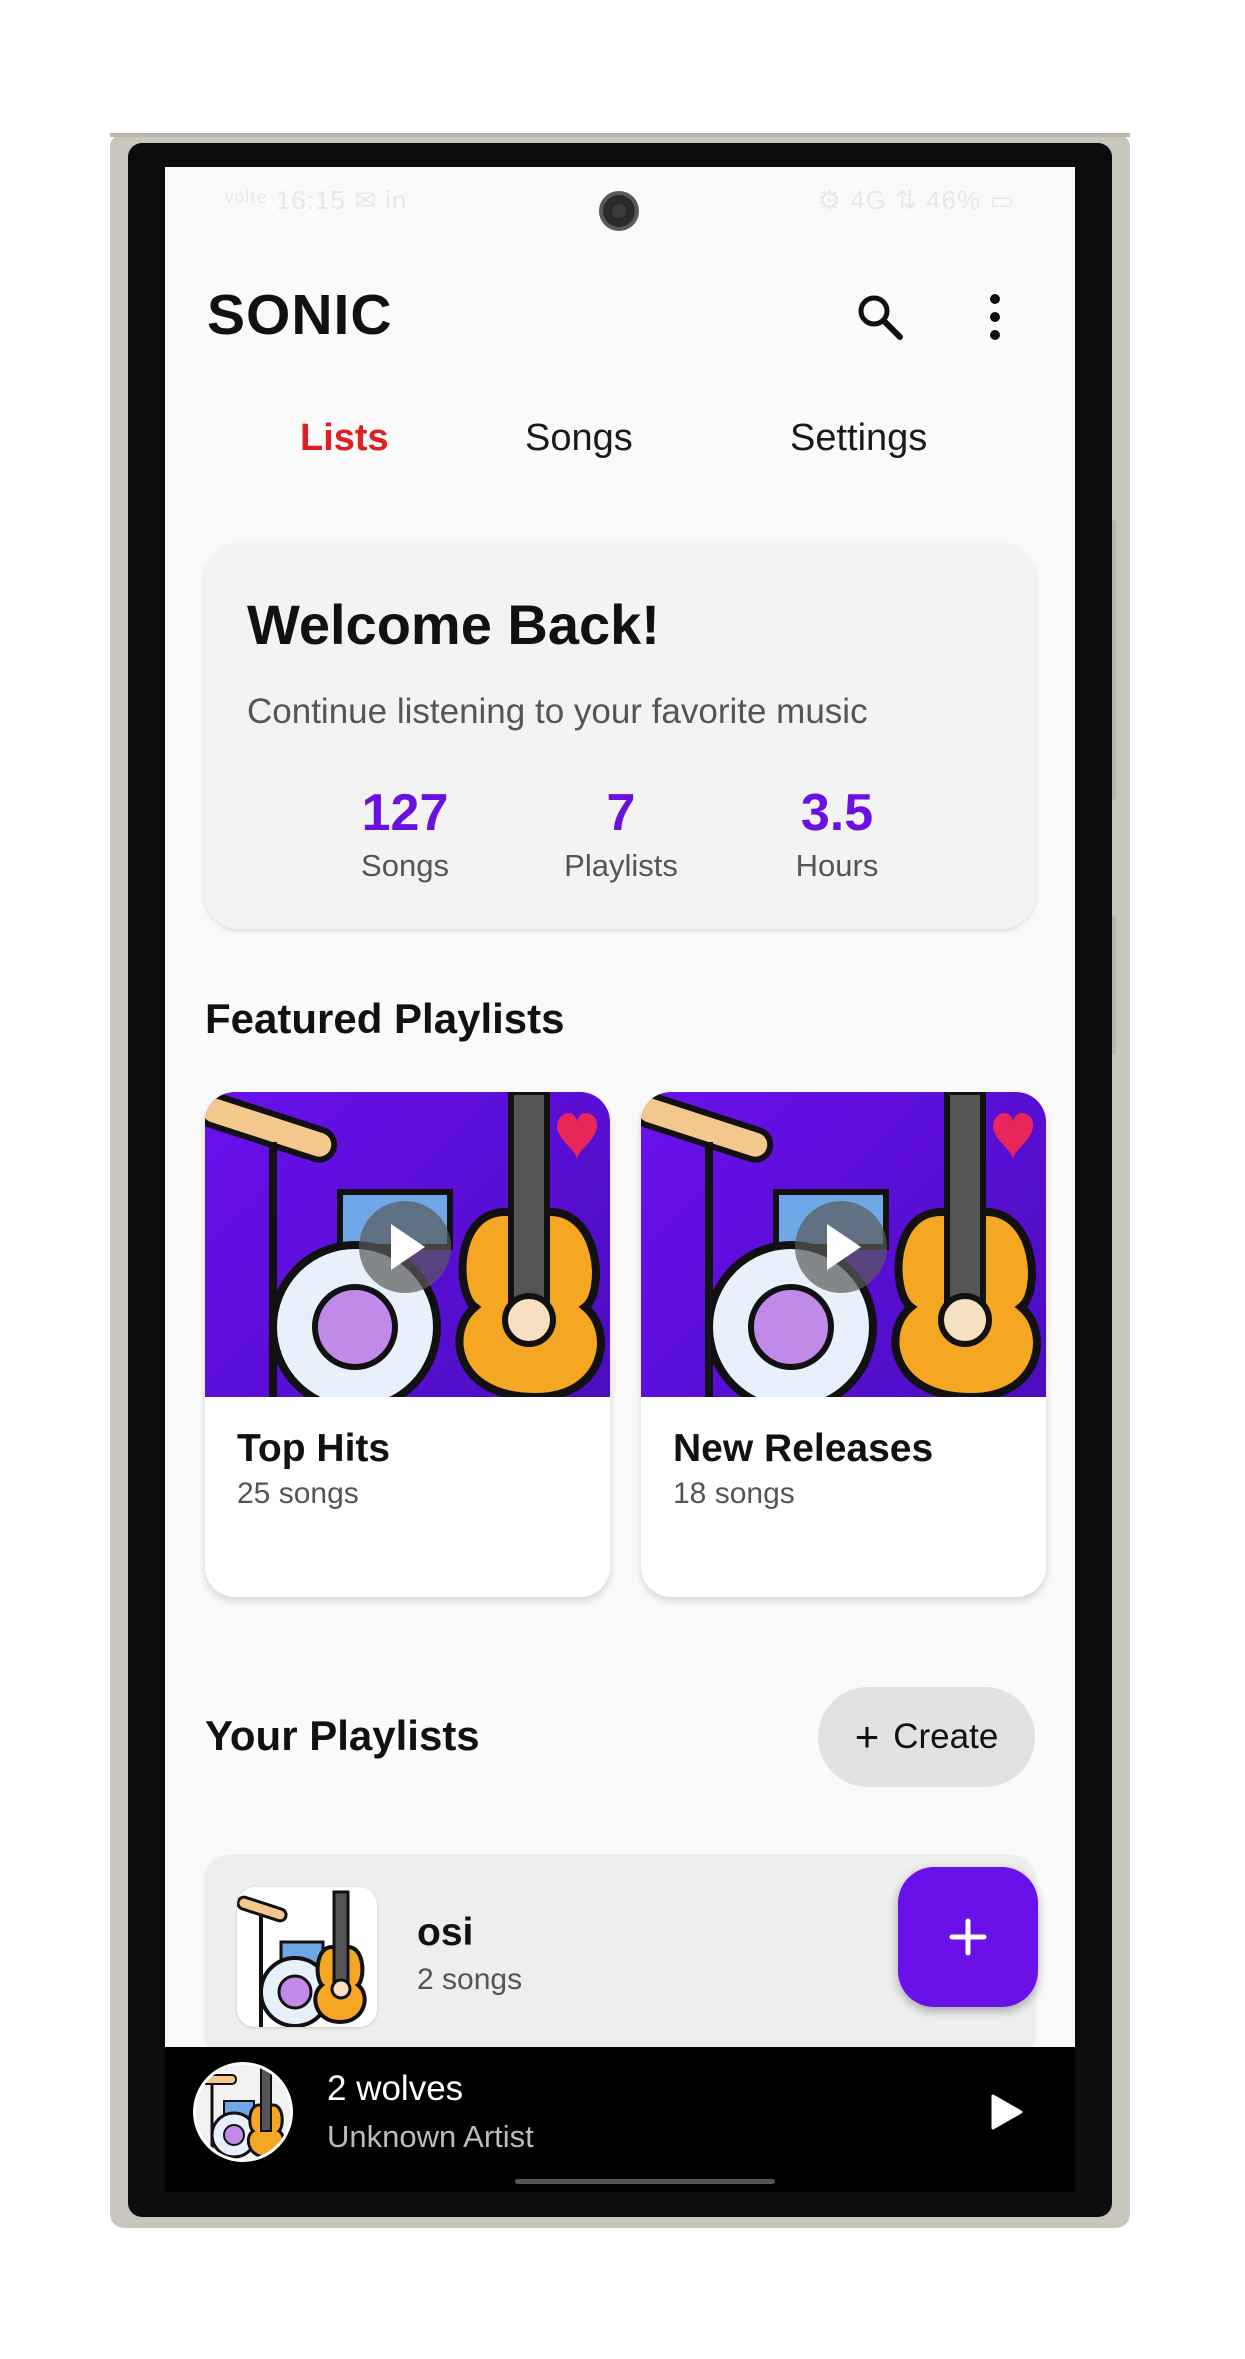 This screenshot has width=1245, height=2359. I want to click on tab-settings: Settings, so click(858, 438).